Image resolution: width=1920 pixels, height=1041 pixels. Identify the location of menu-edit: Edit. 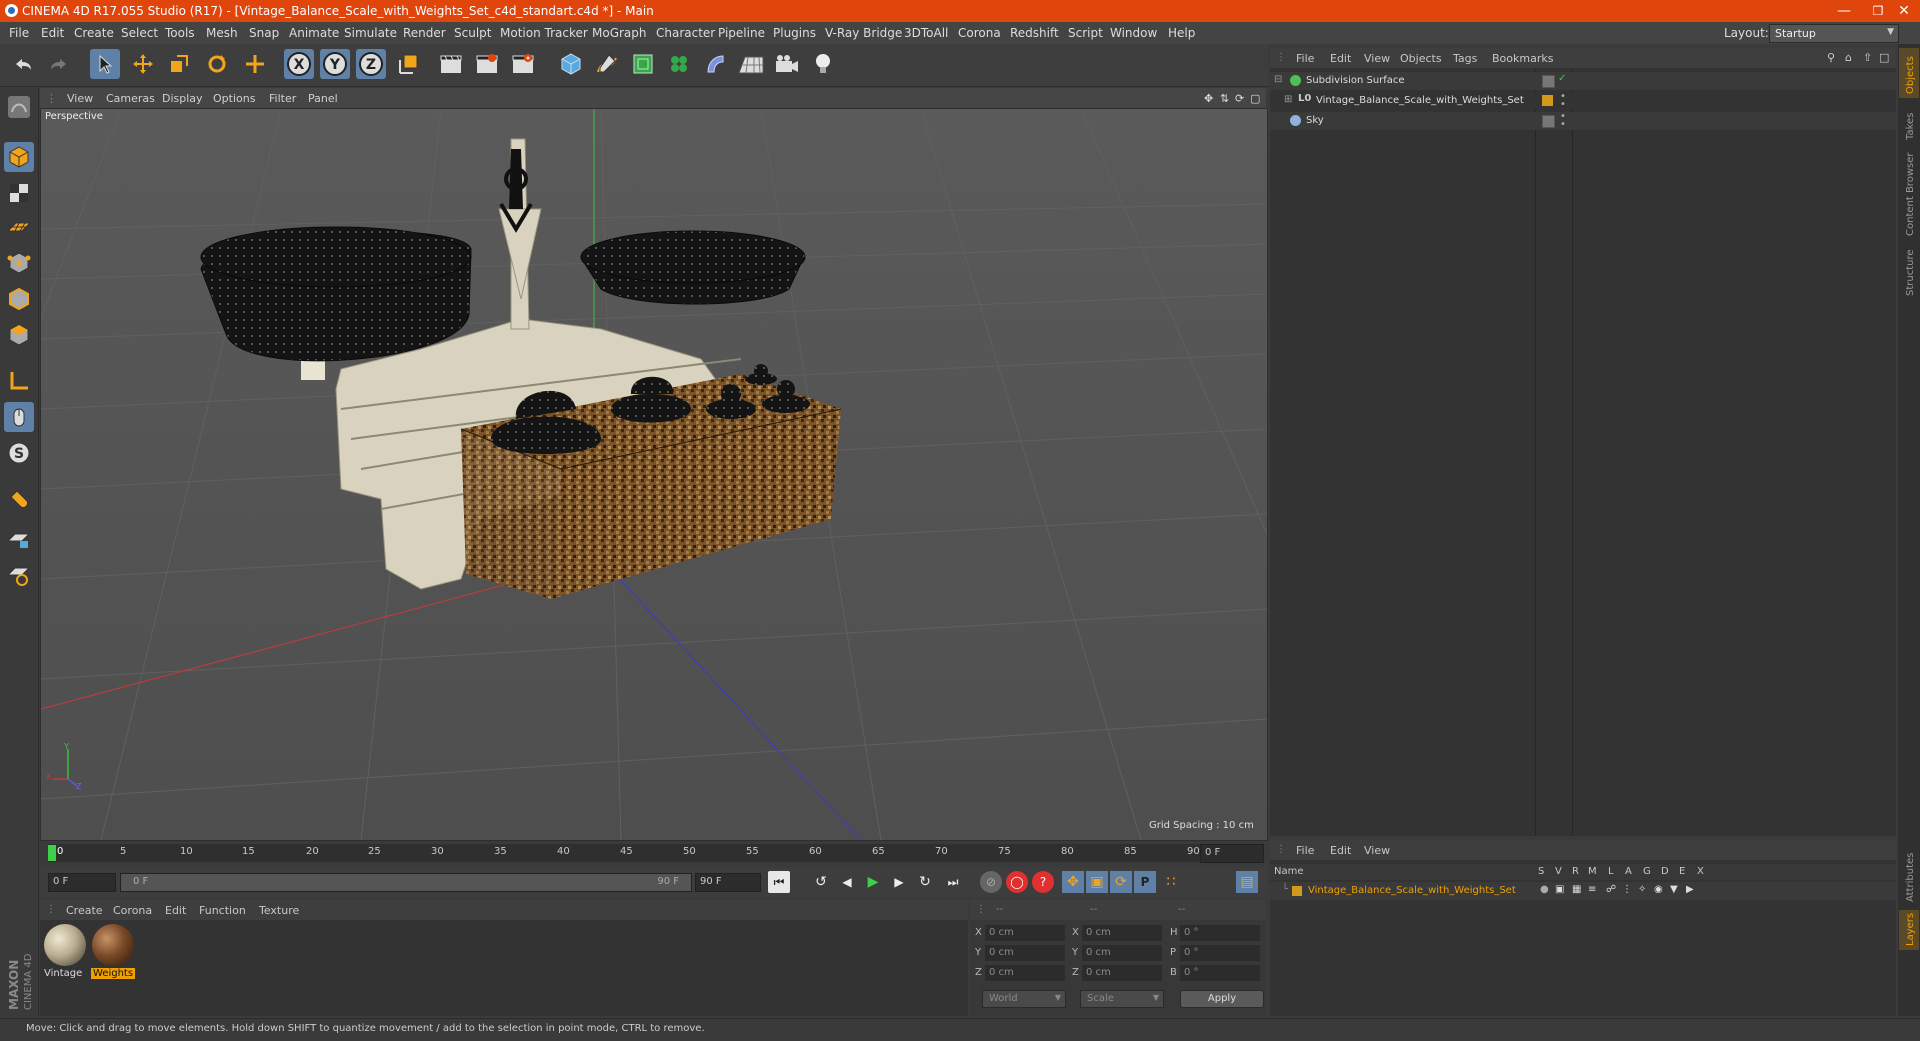
(52, 33).